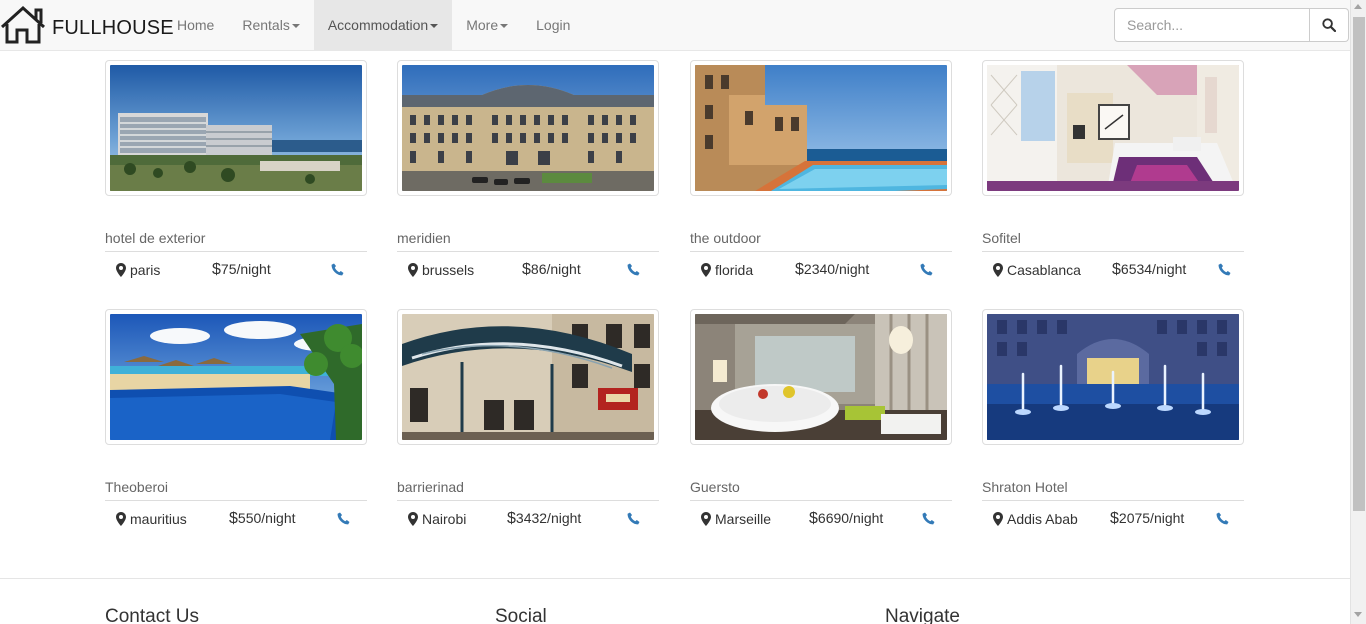  Describe the element at coordinates (152, 615) in the screenshot. I see `footer-contact-heading: Contact Us` at that location.